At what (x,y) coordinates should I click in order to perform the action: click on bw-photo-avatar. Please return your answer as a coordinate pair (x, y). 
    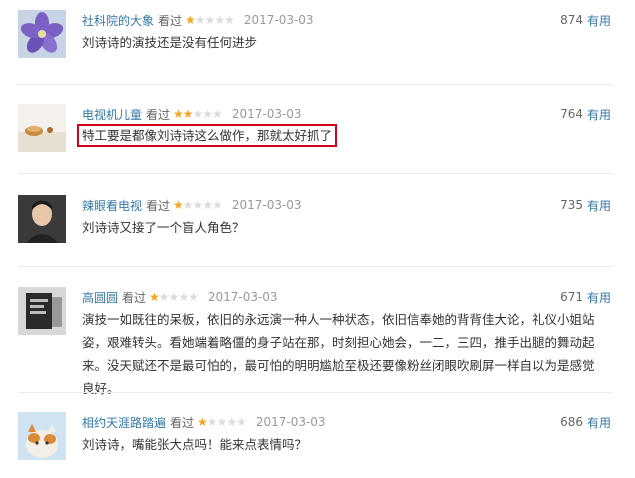
    Looking at the image, I should click on (42, 311).